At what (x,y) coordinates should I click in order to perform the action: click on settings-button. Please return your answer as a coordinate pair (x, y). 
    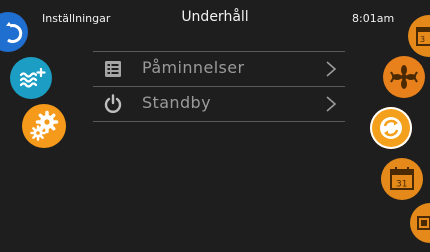
    Looking at the image, I should click on (44, 126).